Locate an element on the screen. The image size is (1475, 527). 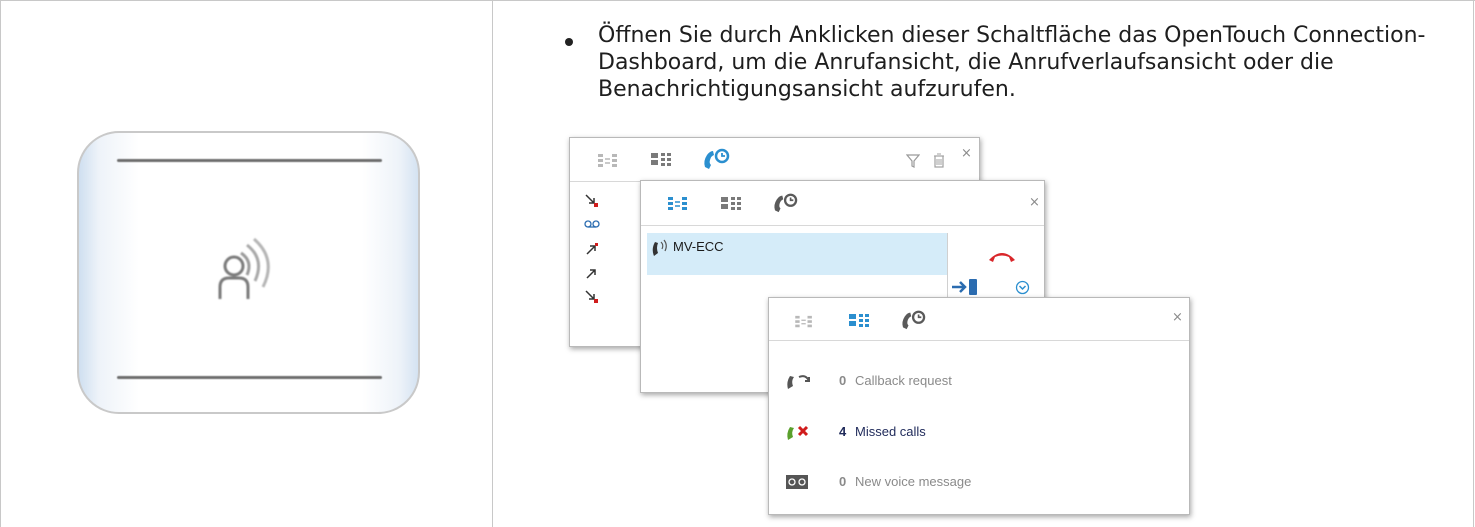
table-column-divider is located at coordinates (492, 263).